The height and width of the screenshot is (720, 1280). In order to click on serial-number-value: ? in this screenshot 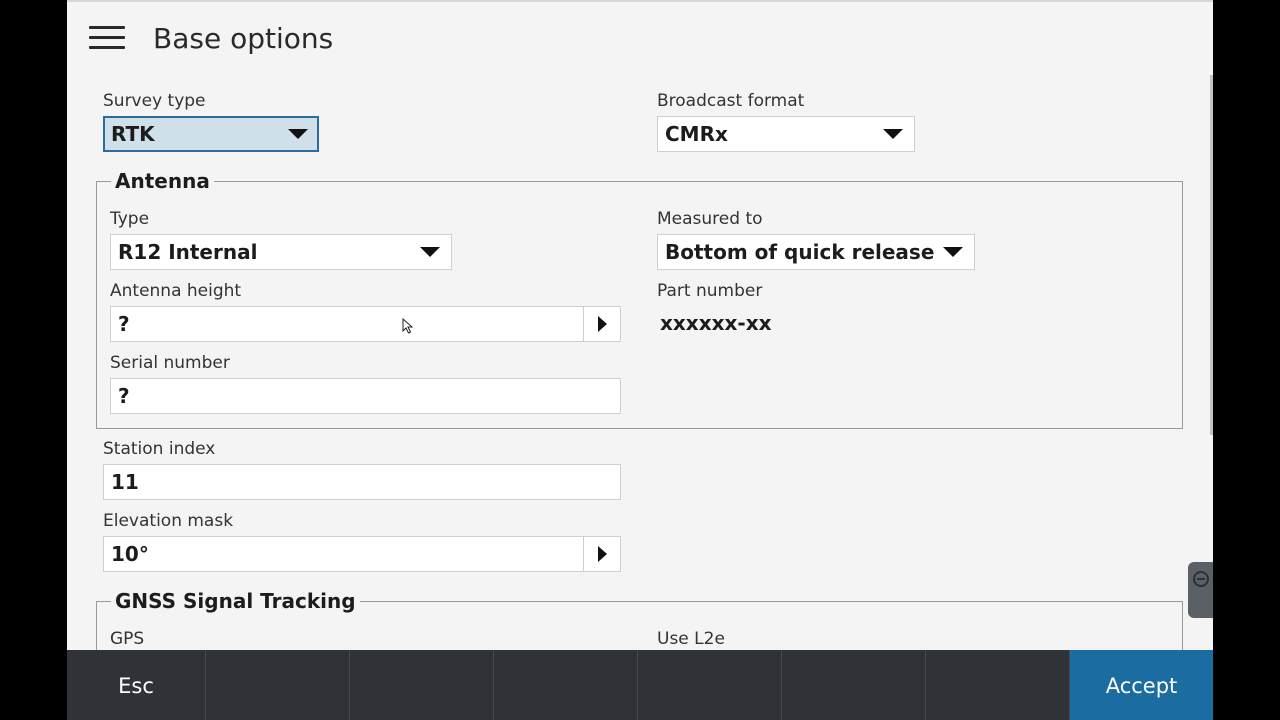, I will do `click(124, 396)`.